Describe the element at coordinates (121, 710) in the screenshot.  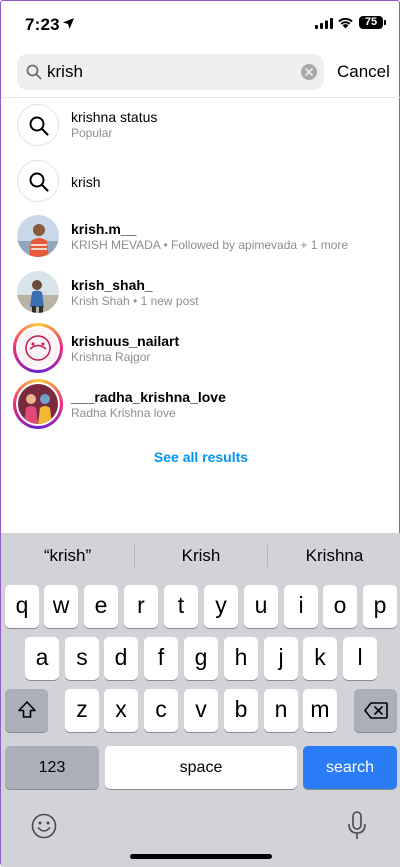
I see `key-x: x` at that location.